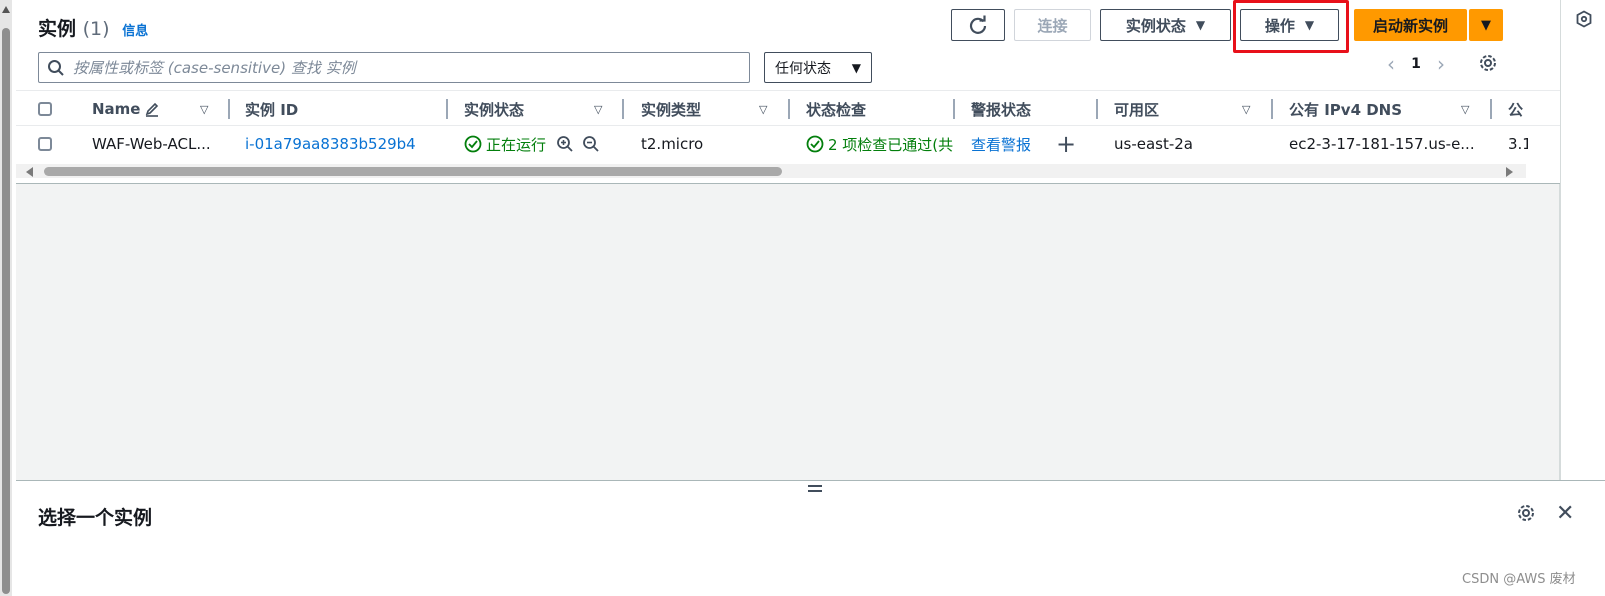 This screenshot has height=596, width=1605. What do you see at coordinates (494, 109) in the screenshot?
I see `column-label: 实例状态` at bounding box center [494, 109].